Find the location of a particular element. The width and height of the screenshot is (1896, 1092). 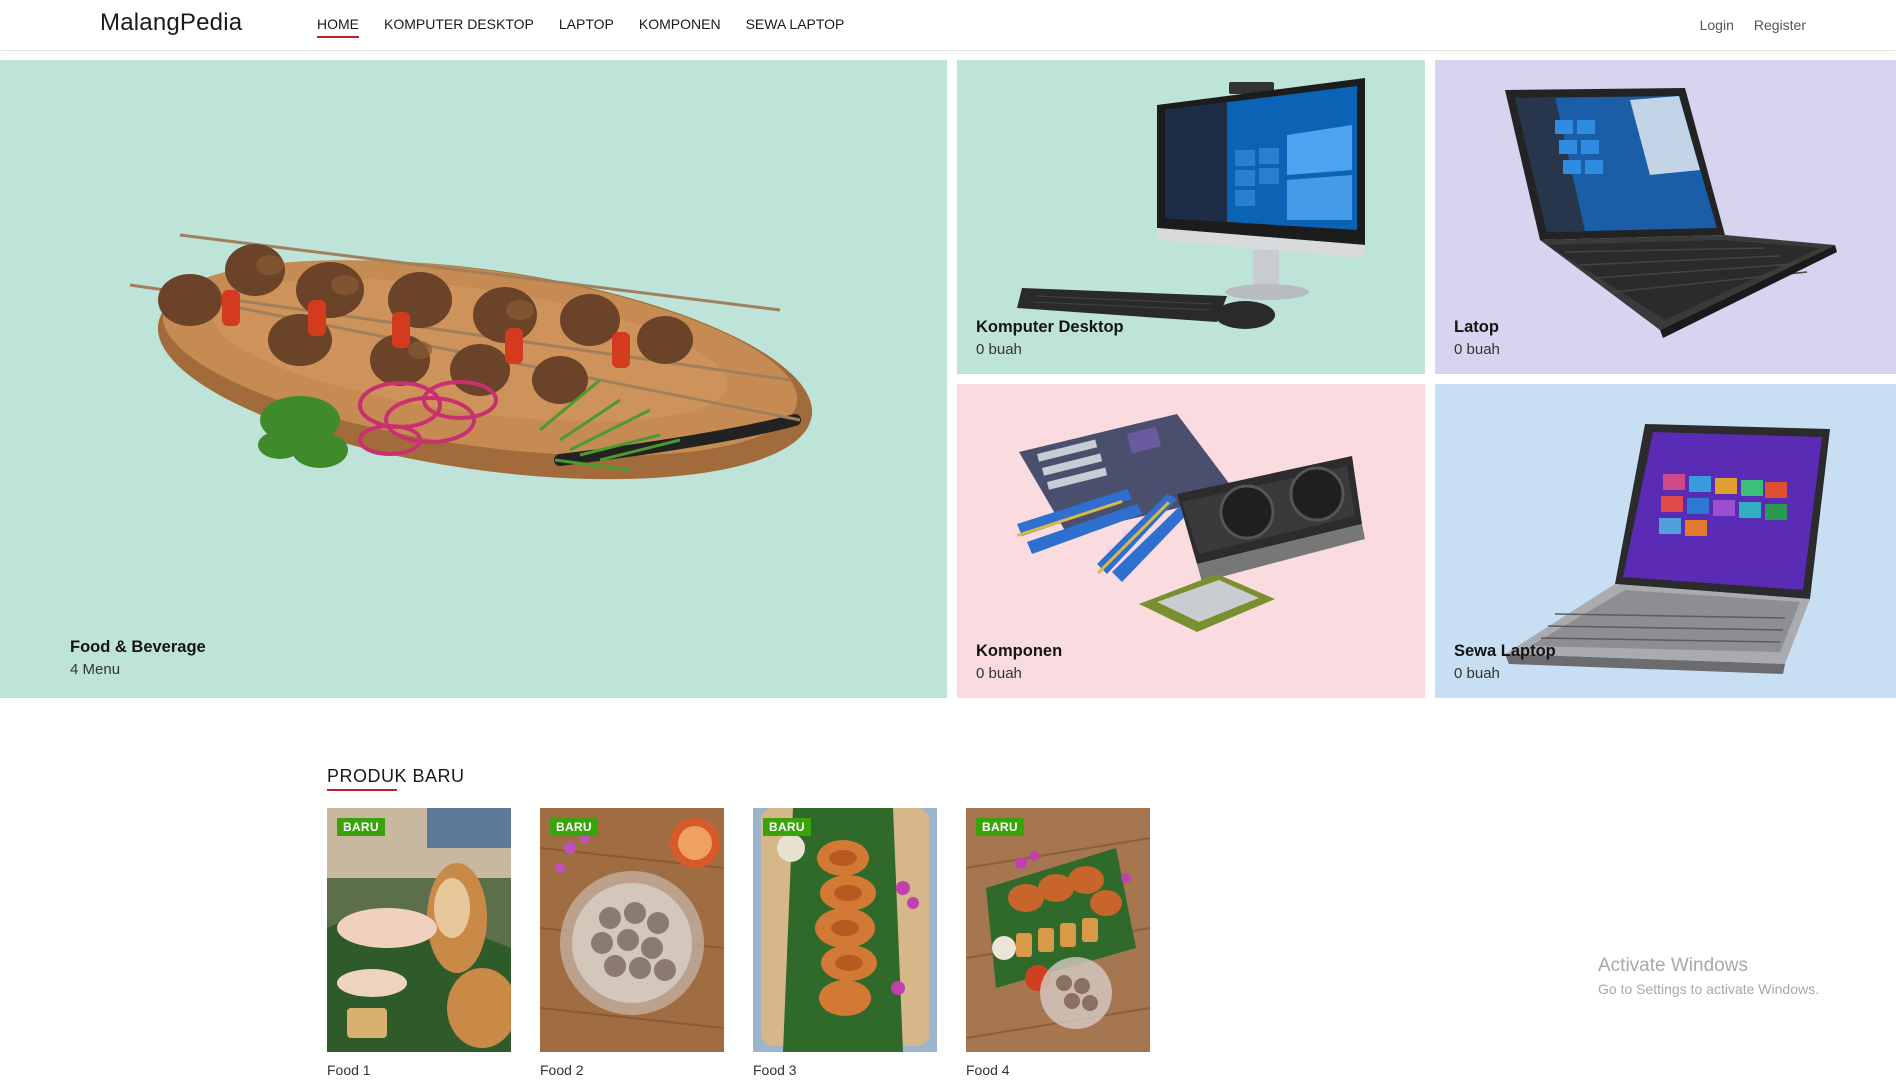

category-title-sewa-laptop: Sewa Laptop is located at coordinates (1505, 651).